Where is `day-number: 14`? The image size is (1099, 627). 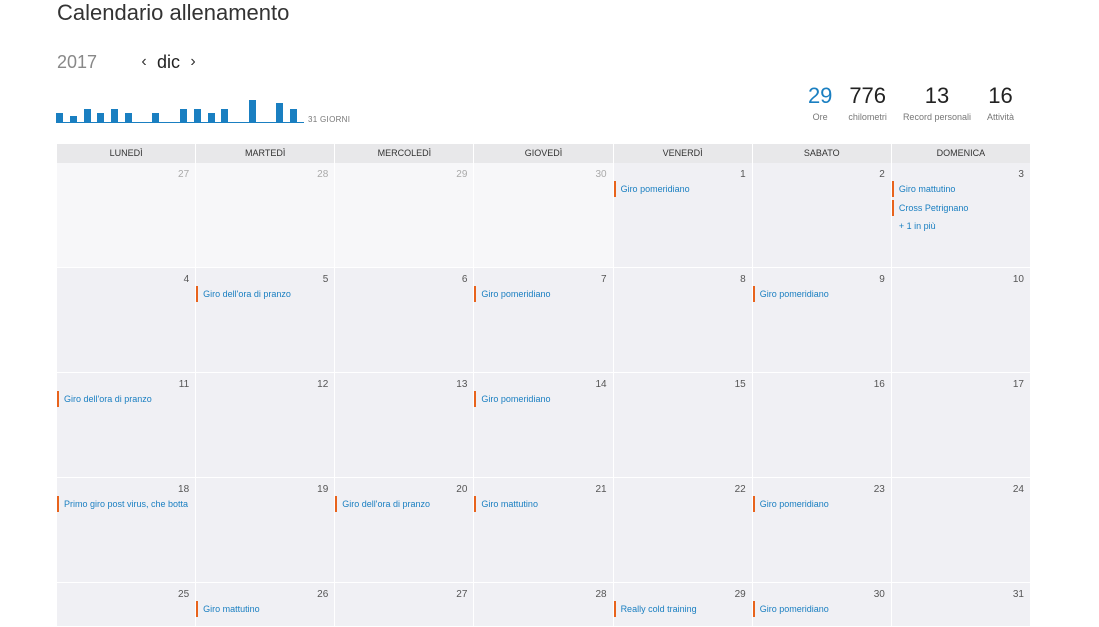
day-number: 14 is located at coordinates (601, 384).